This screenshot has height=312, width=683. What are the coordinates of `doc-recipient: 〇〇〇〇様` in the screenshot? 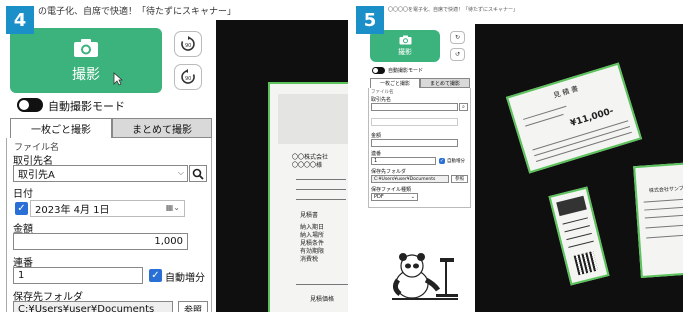 It's located at (307, 165).